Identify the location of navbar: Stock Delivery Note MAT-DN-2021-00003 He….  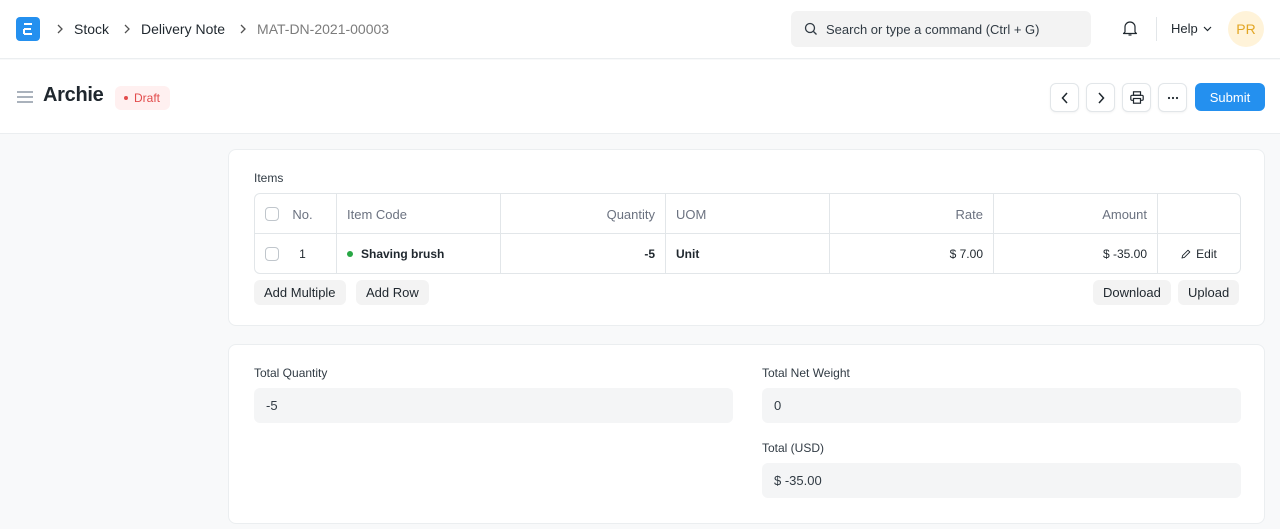
(640, 29).